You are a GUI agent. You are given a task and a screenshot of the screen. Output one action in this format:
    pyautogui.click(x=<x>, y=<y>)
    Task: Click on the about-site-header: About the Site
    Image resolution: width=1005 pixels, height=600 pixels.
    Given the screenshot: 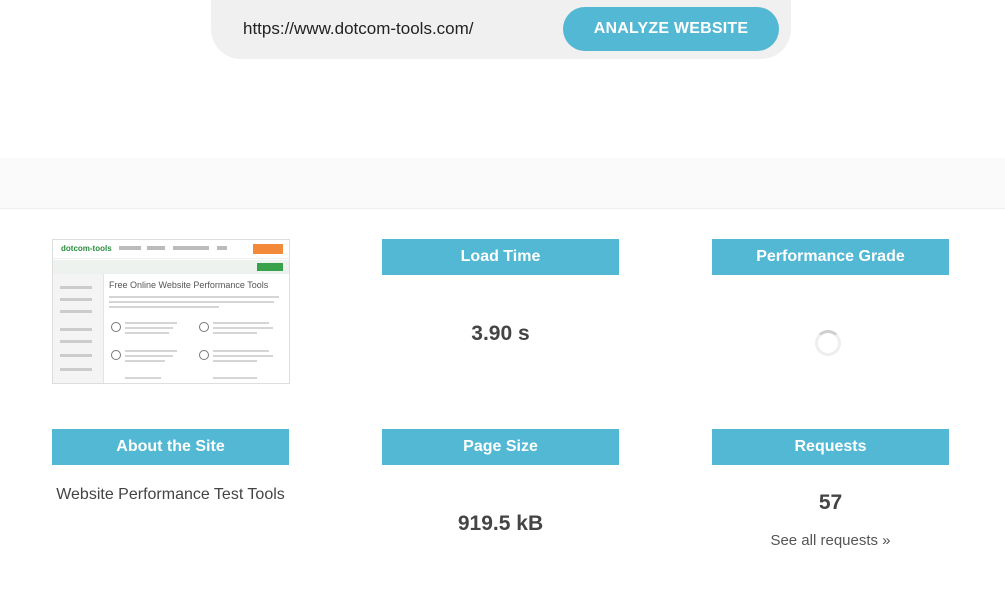 What is the action you would take?
    pyautogui.click(x=170, y=447)
    